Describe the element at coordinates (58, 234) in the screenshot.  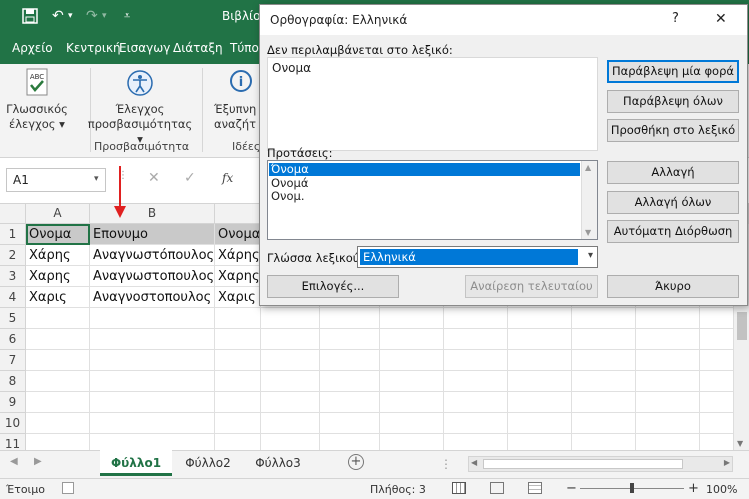
I see `cell-a1: Ονομα` at that location.